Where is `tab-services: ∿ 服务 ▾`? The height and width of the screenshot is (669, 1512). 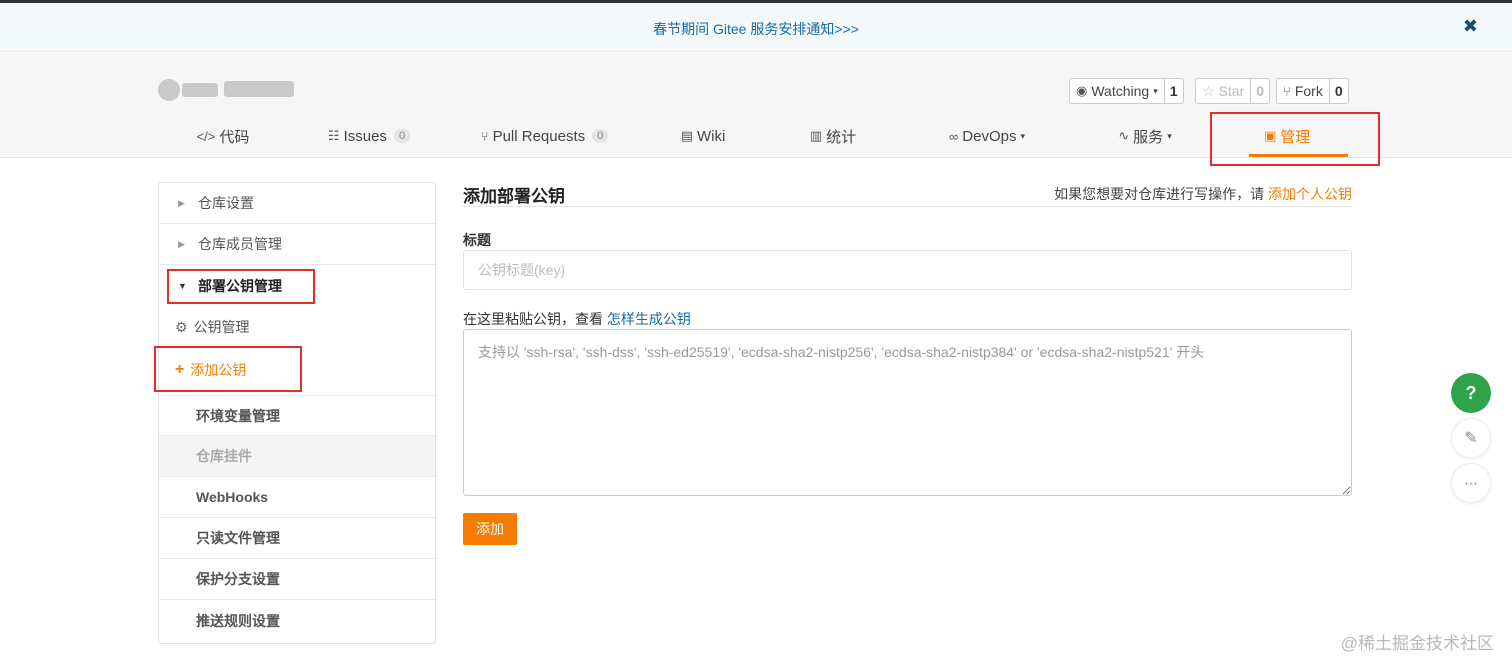
tab-services: ∿ 服务 ▾ is located at coordinates (1145, 136).